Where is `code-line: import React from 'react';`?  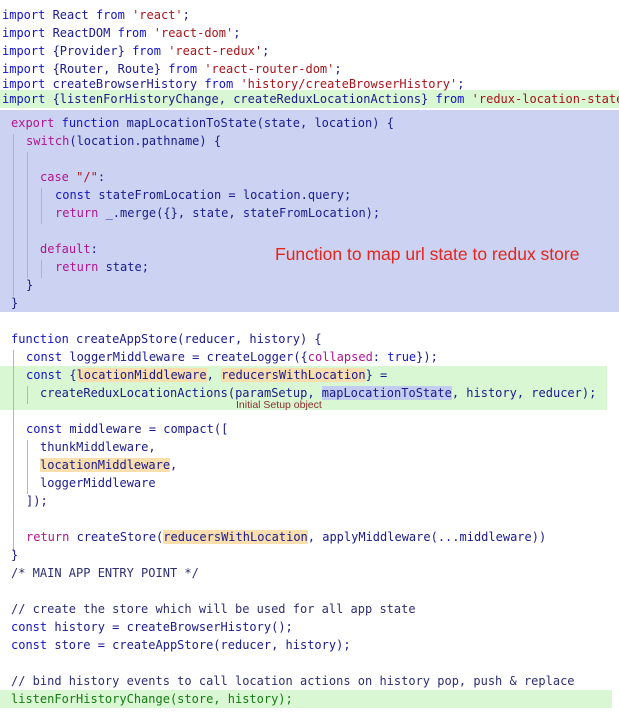 code-line: import React from 'react'; is located at coordinates (96, 15).